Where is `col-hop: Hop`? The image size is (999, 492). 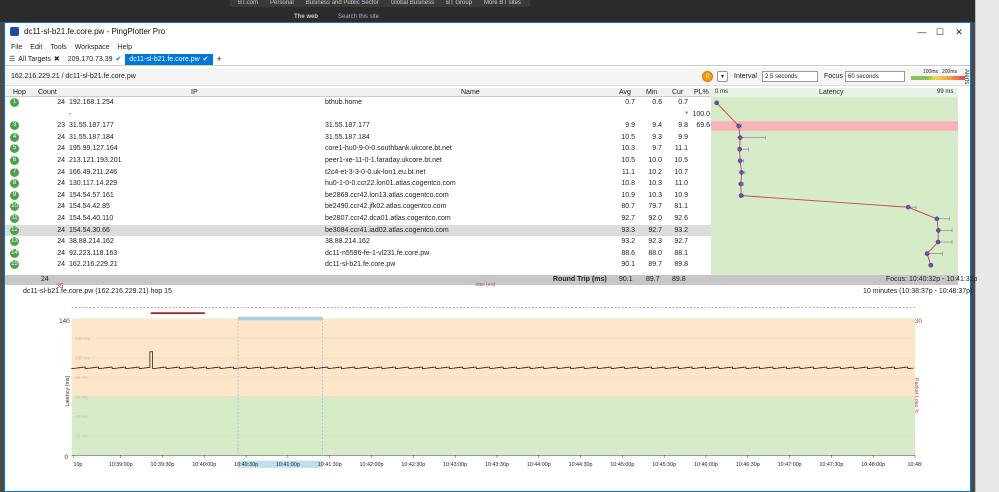
col-hop: Hop is located at coordinates (19, 92).